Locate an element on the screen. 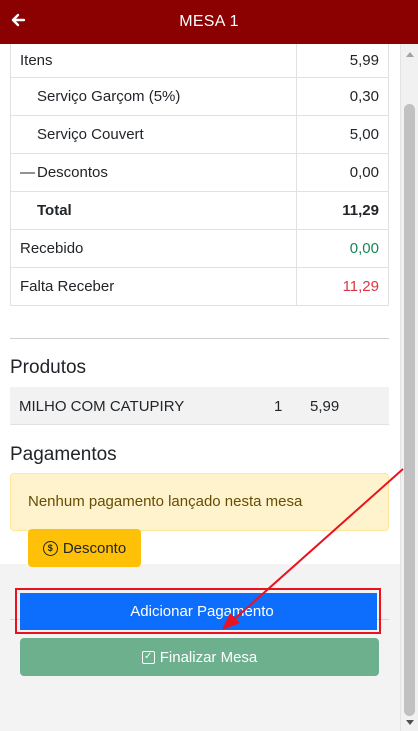  summary-label-text: Falta Receber is located at coordinates (67, 286).